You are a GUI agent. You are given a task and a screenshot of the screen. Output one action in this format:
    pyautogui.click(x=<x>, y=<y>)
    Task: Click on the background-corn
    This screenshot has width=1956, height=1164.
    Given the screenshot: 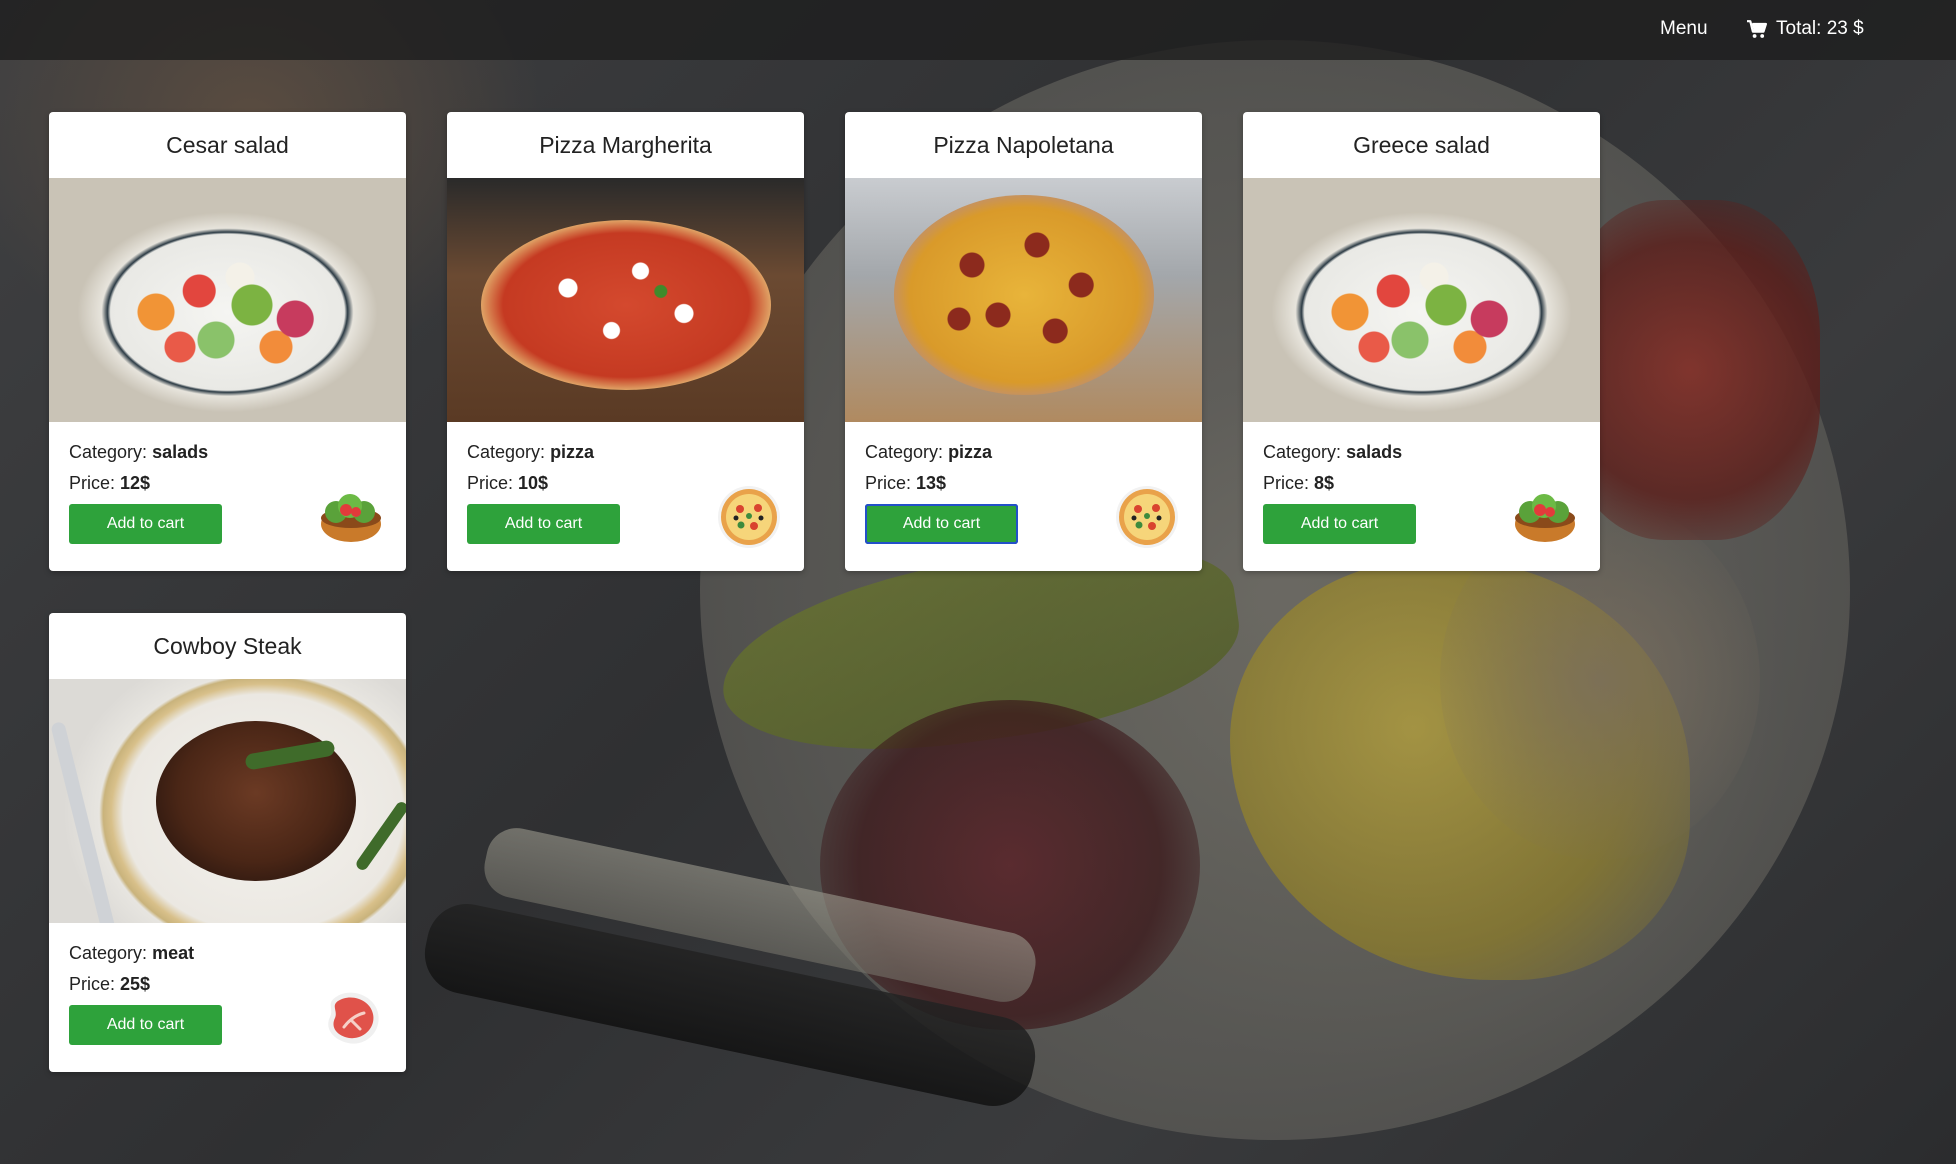 What is the action you would take?
    pyautogui.click(x=1460, y=770)
    